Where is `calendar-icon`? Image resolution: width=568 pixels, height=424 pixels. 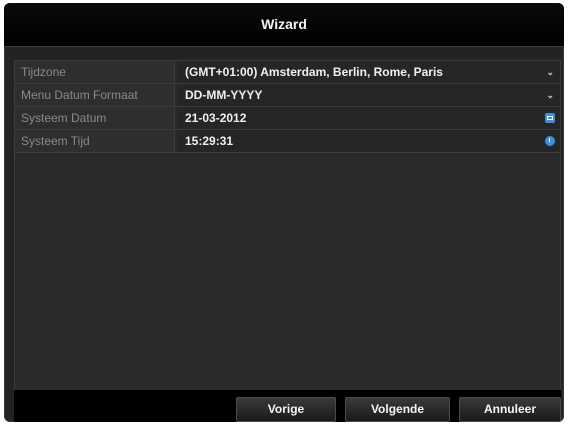
calendar-icon is located at coordinates (550, 118).